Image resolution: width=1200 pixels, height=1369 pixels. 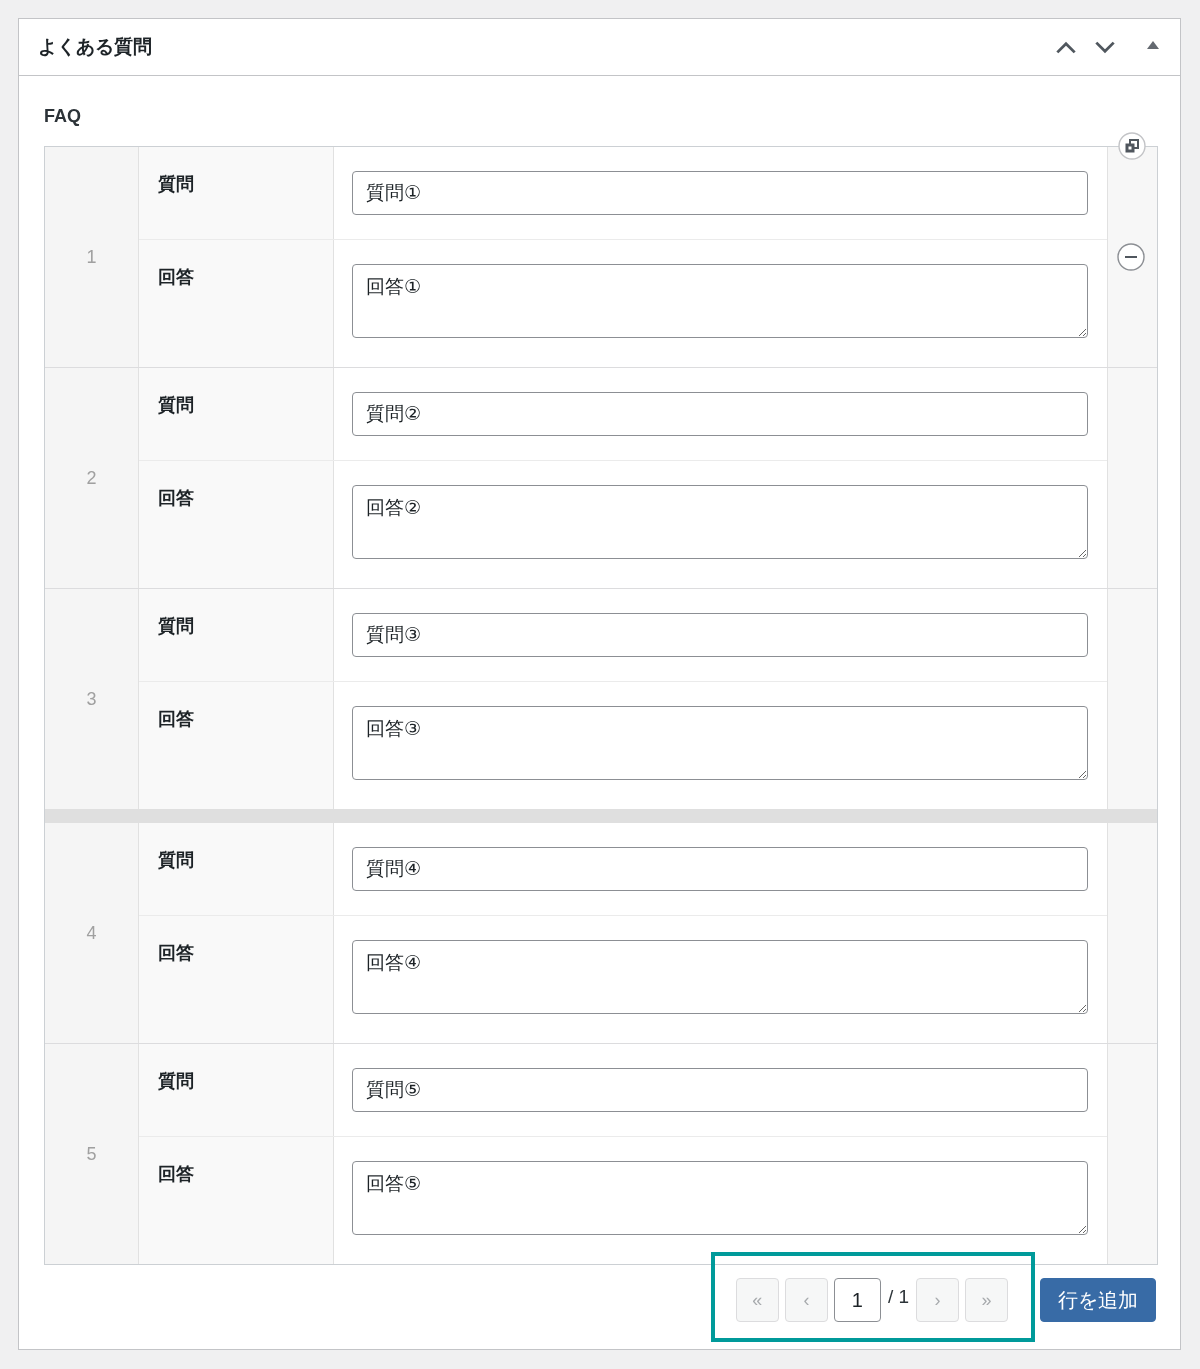 What do you see at coordinates (92, 699) in the screenshot?
I see `row-number: 3` at bounding box center [92, 699].